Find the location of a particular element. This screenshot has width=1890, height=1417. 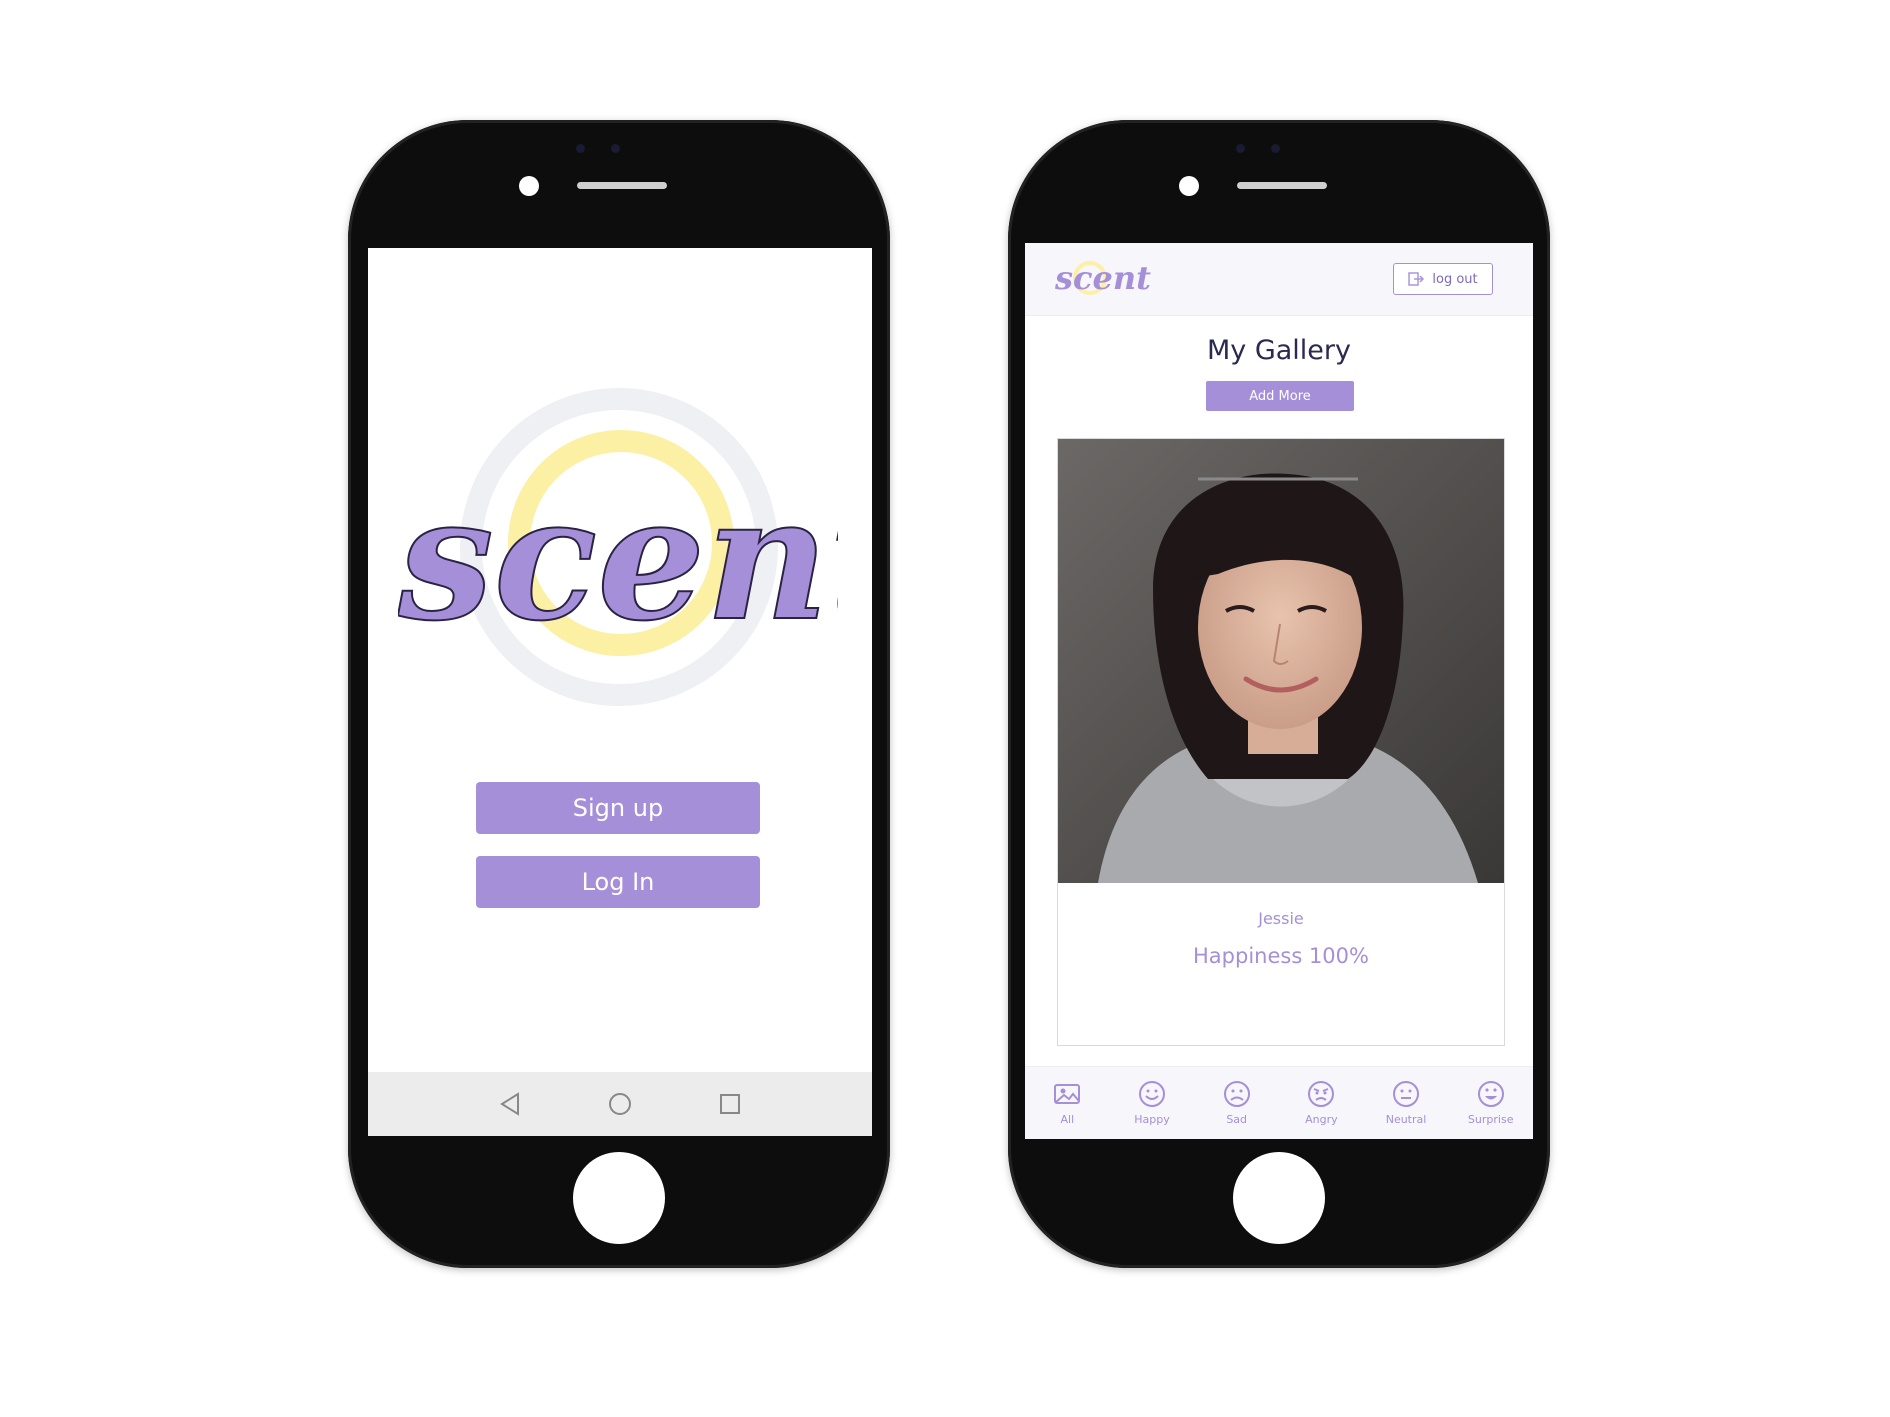

tab-angry: Angry is located at coordinates (1321, 1103).